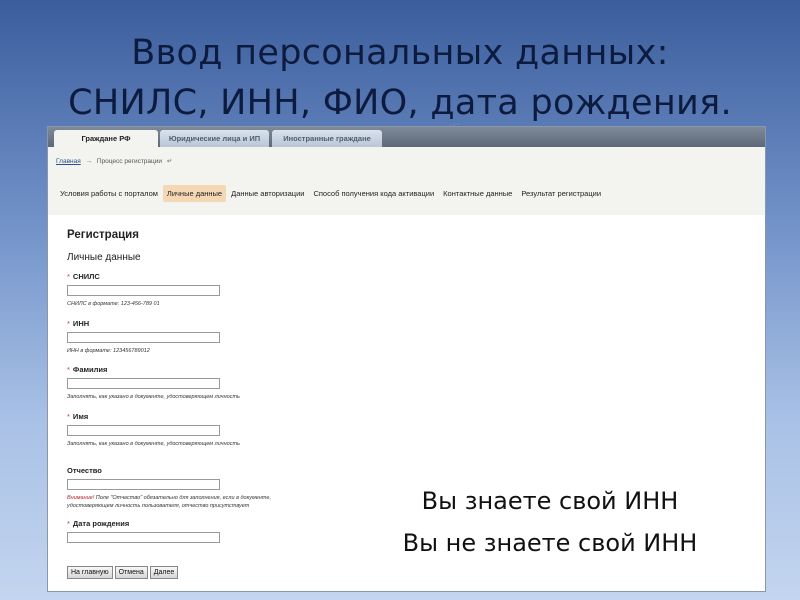 This screenshot has height=600, width=800. Describe the element at coordinates (194, 193) in the screenshot. I see `step-personal-data: Личные данные` at that location.